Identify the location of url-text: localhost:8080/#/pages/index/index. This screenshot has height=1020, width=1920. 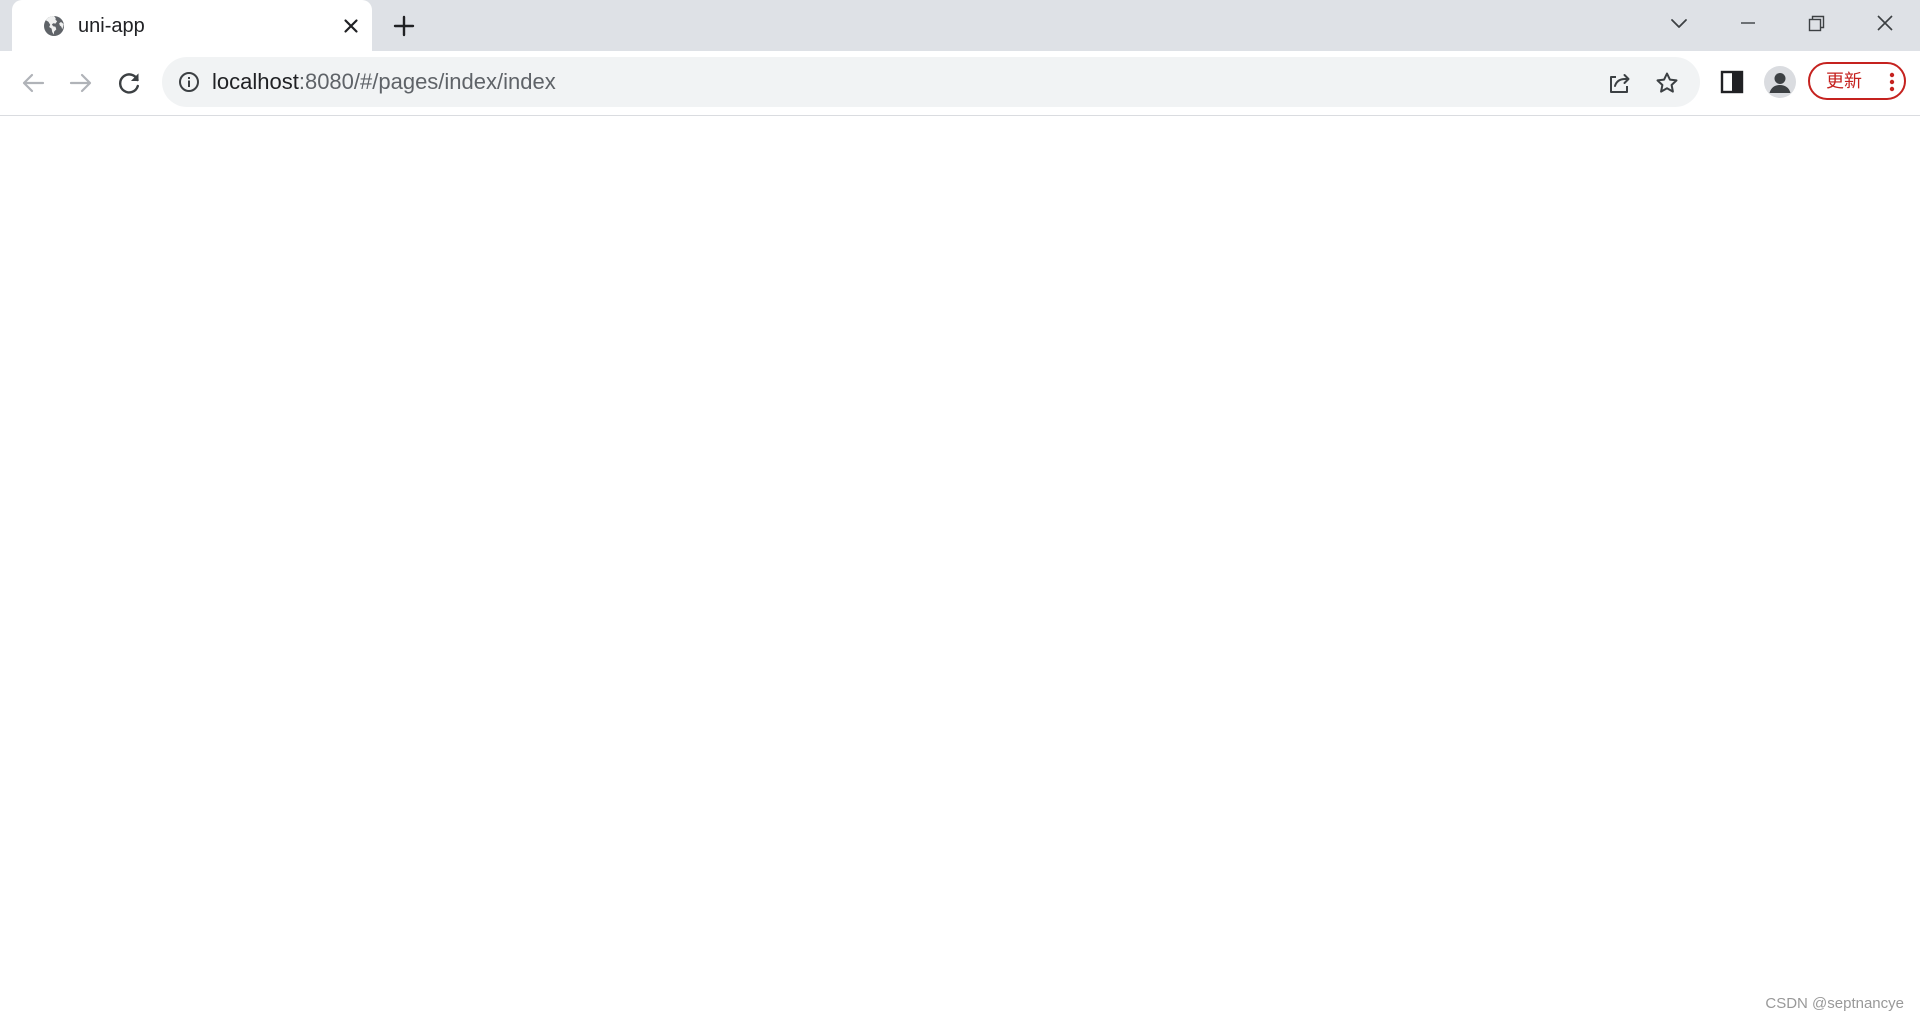
(384, 82).